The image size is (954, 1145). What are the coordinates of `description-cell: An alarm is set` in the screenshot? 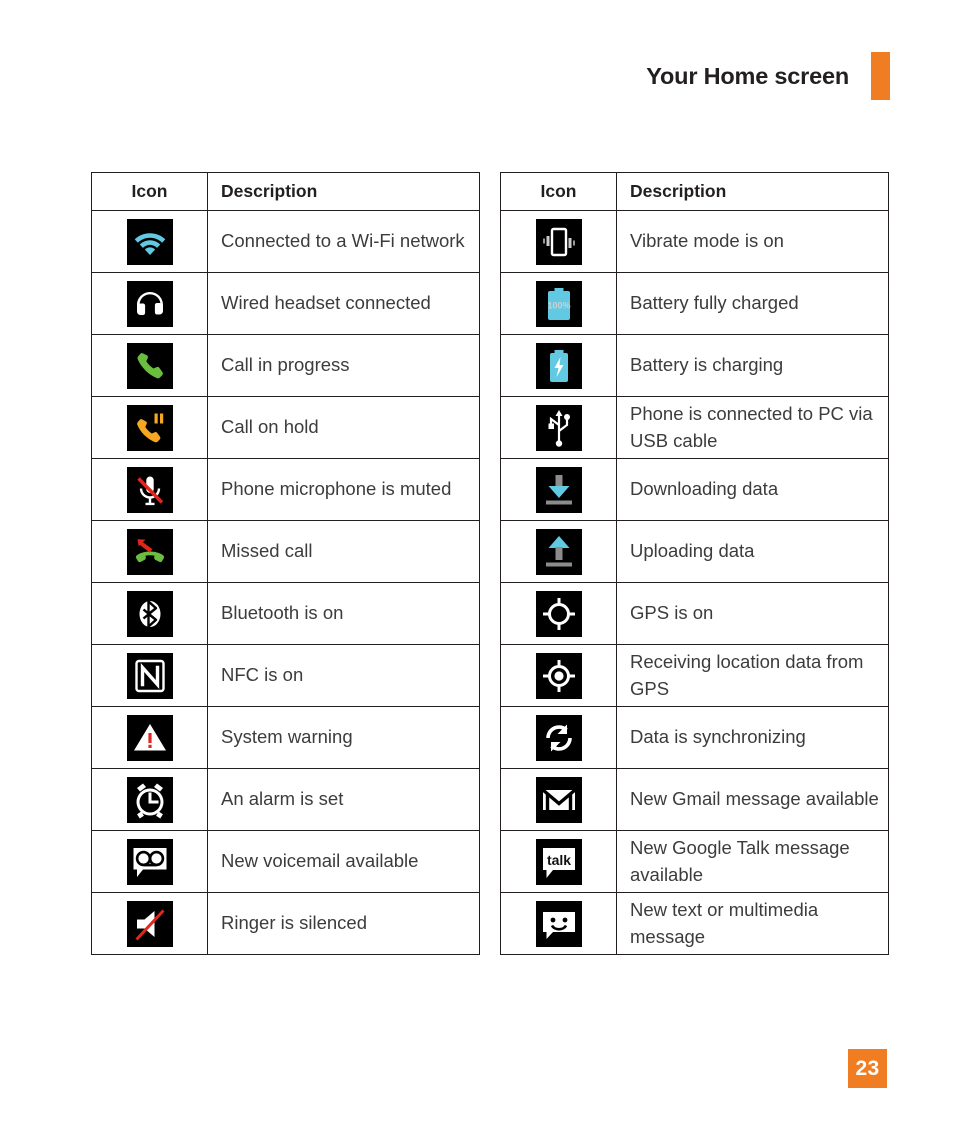 It's located at (343, 799).